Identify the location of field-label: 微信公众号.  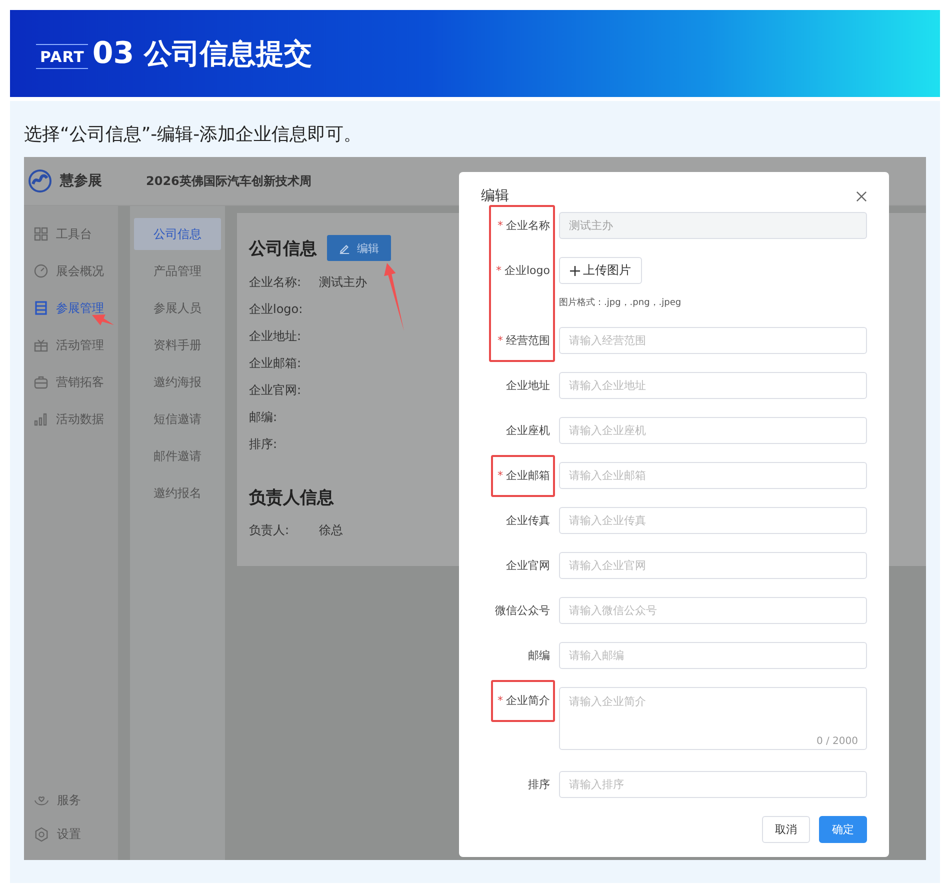
(522, 611).